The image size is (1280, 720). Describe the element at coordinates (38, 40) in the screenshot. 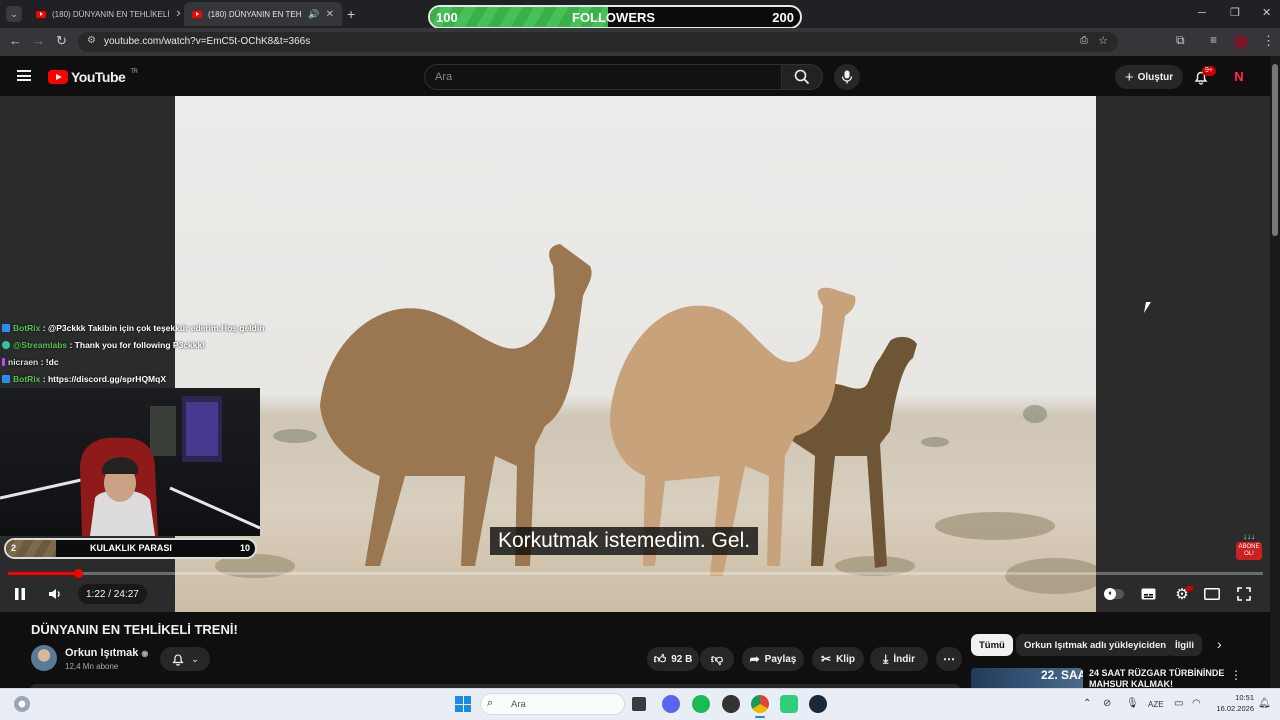

I see `forward-button: →` at that location.